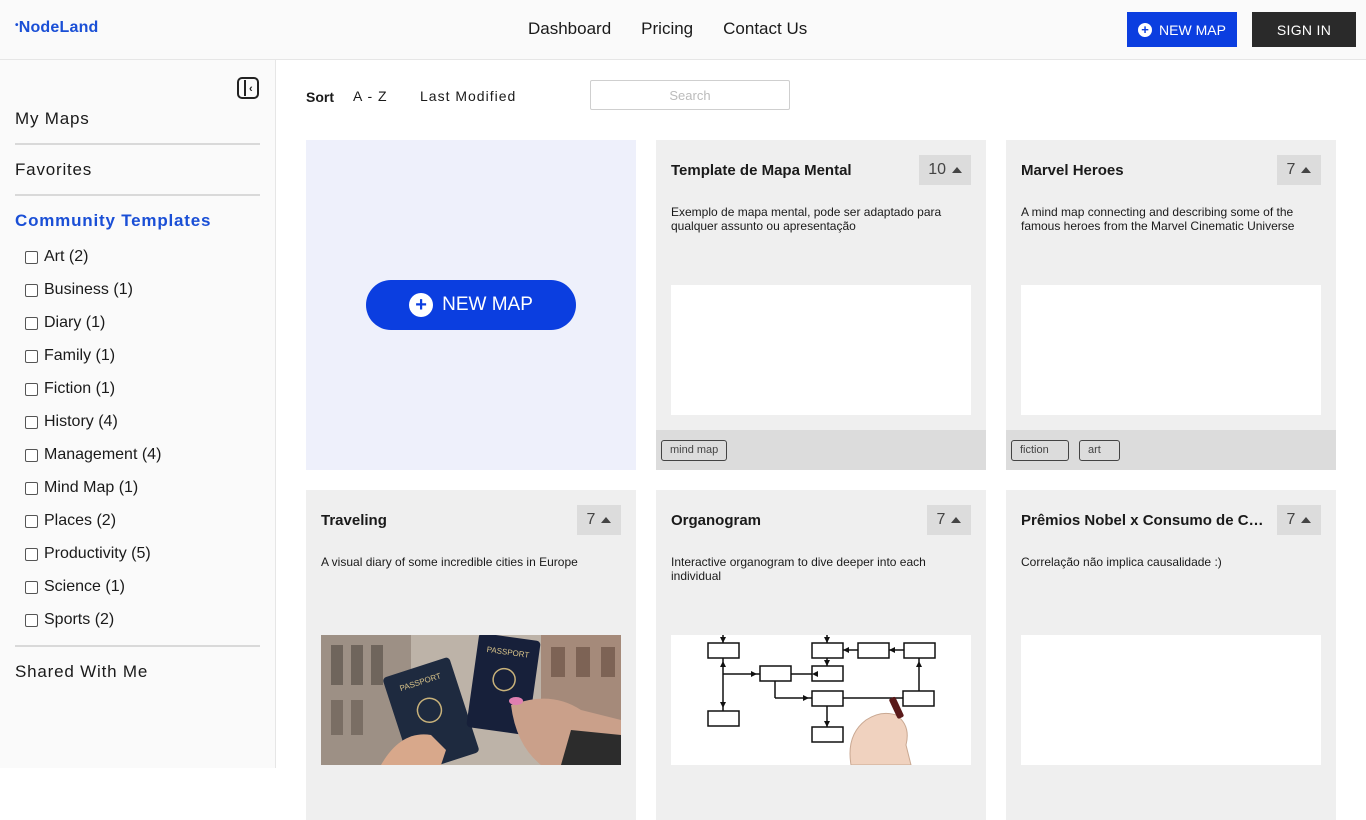  Describe the element at coordinates (1040, 450) in the screenshot. I see `tag-fiction: fiction` at that location.